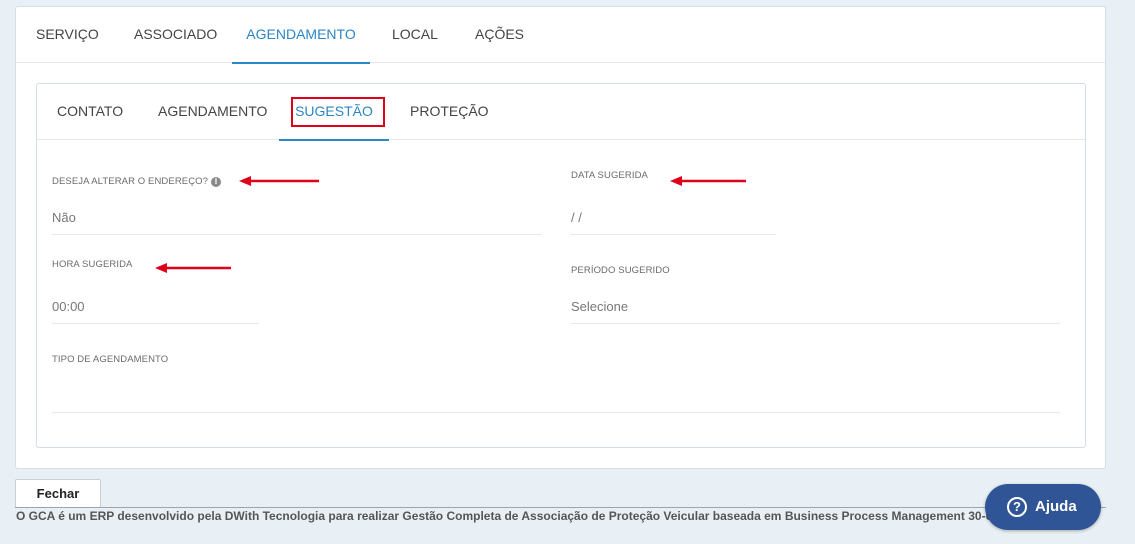 The height and width of the screenshot is (544, 1135). Describe the element at coordinates (175, 35) in the screenshot. I see `tab-associado: ASSOCIADO` at that location.